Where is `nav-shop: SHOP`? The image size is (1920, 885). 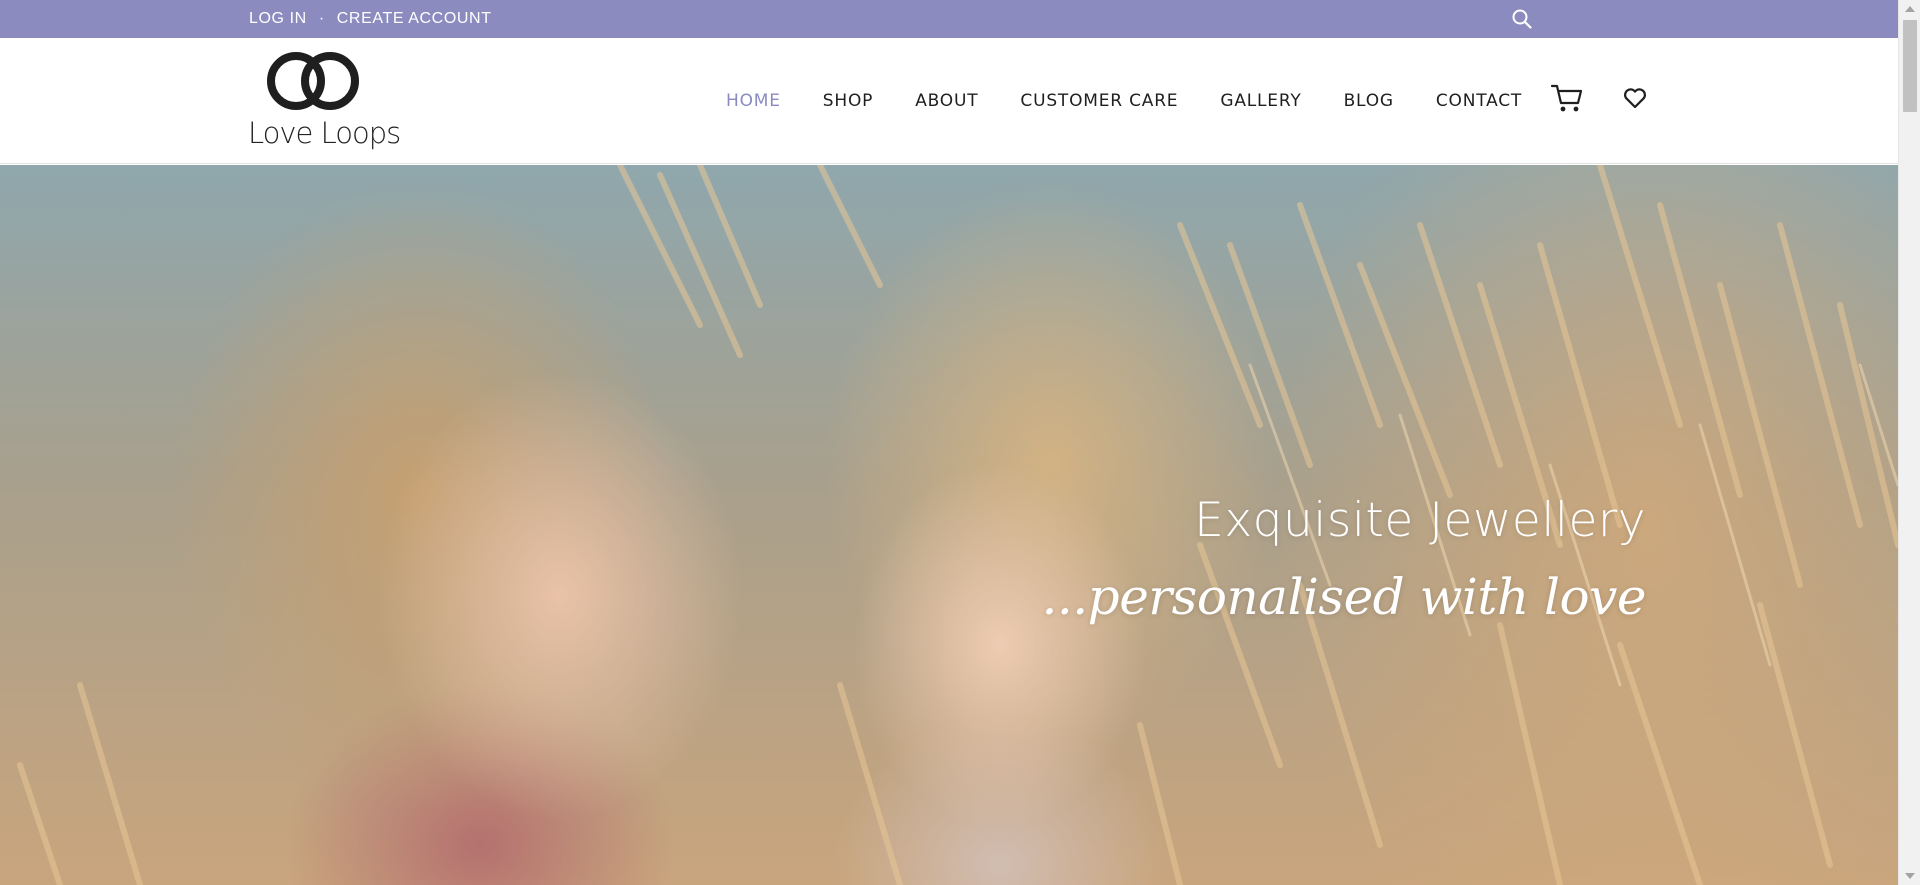 nav-shop: SHOP is located at coordinates (848, 101).